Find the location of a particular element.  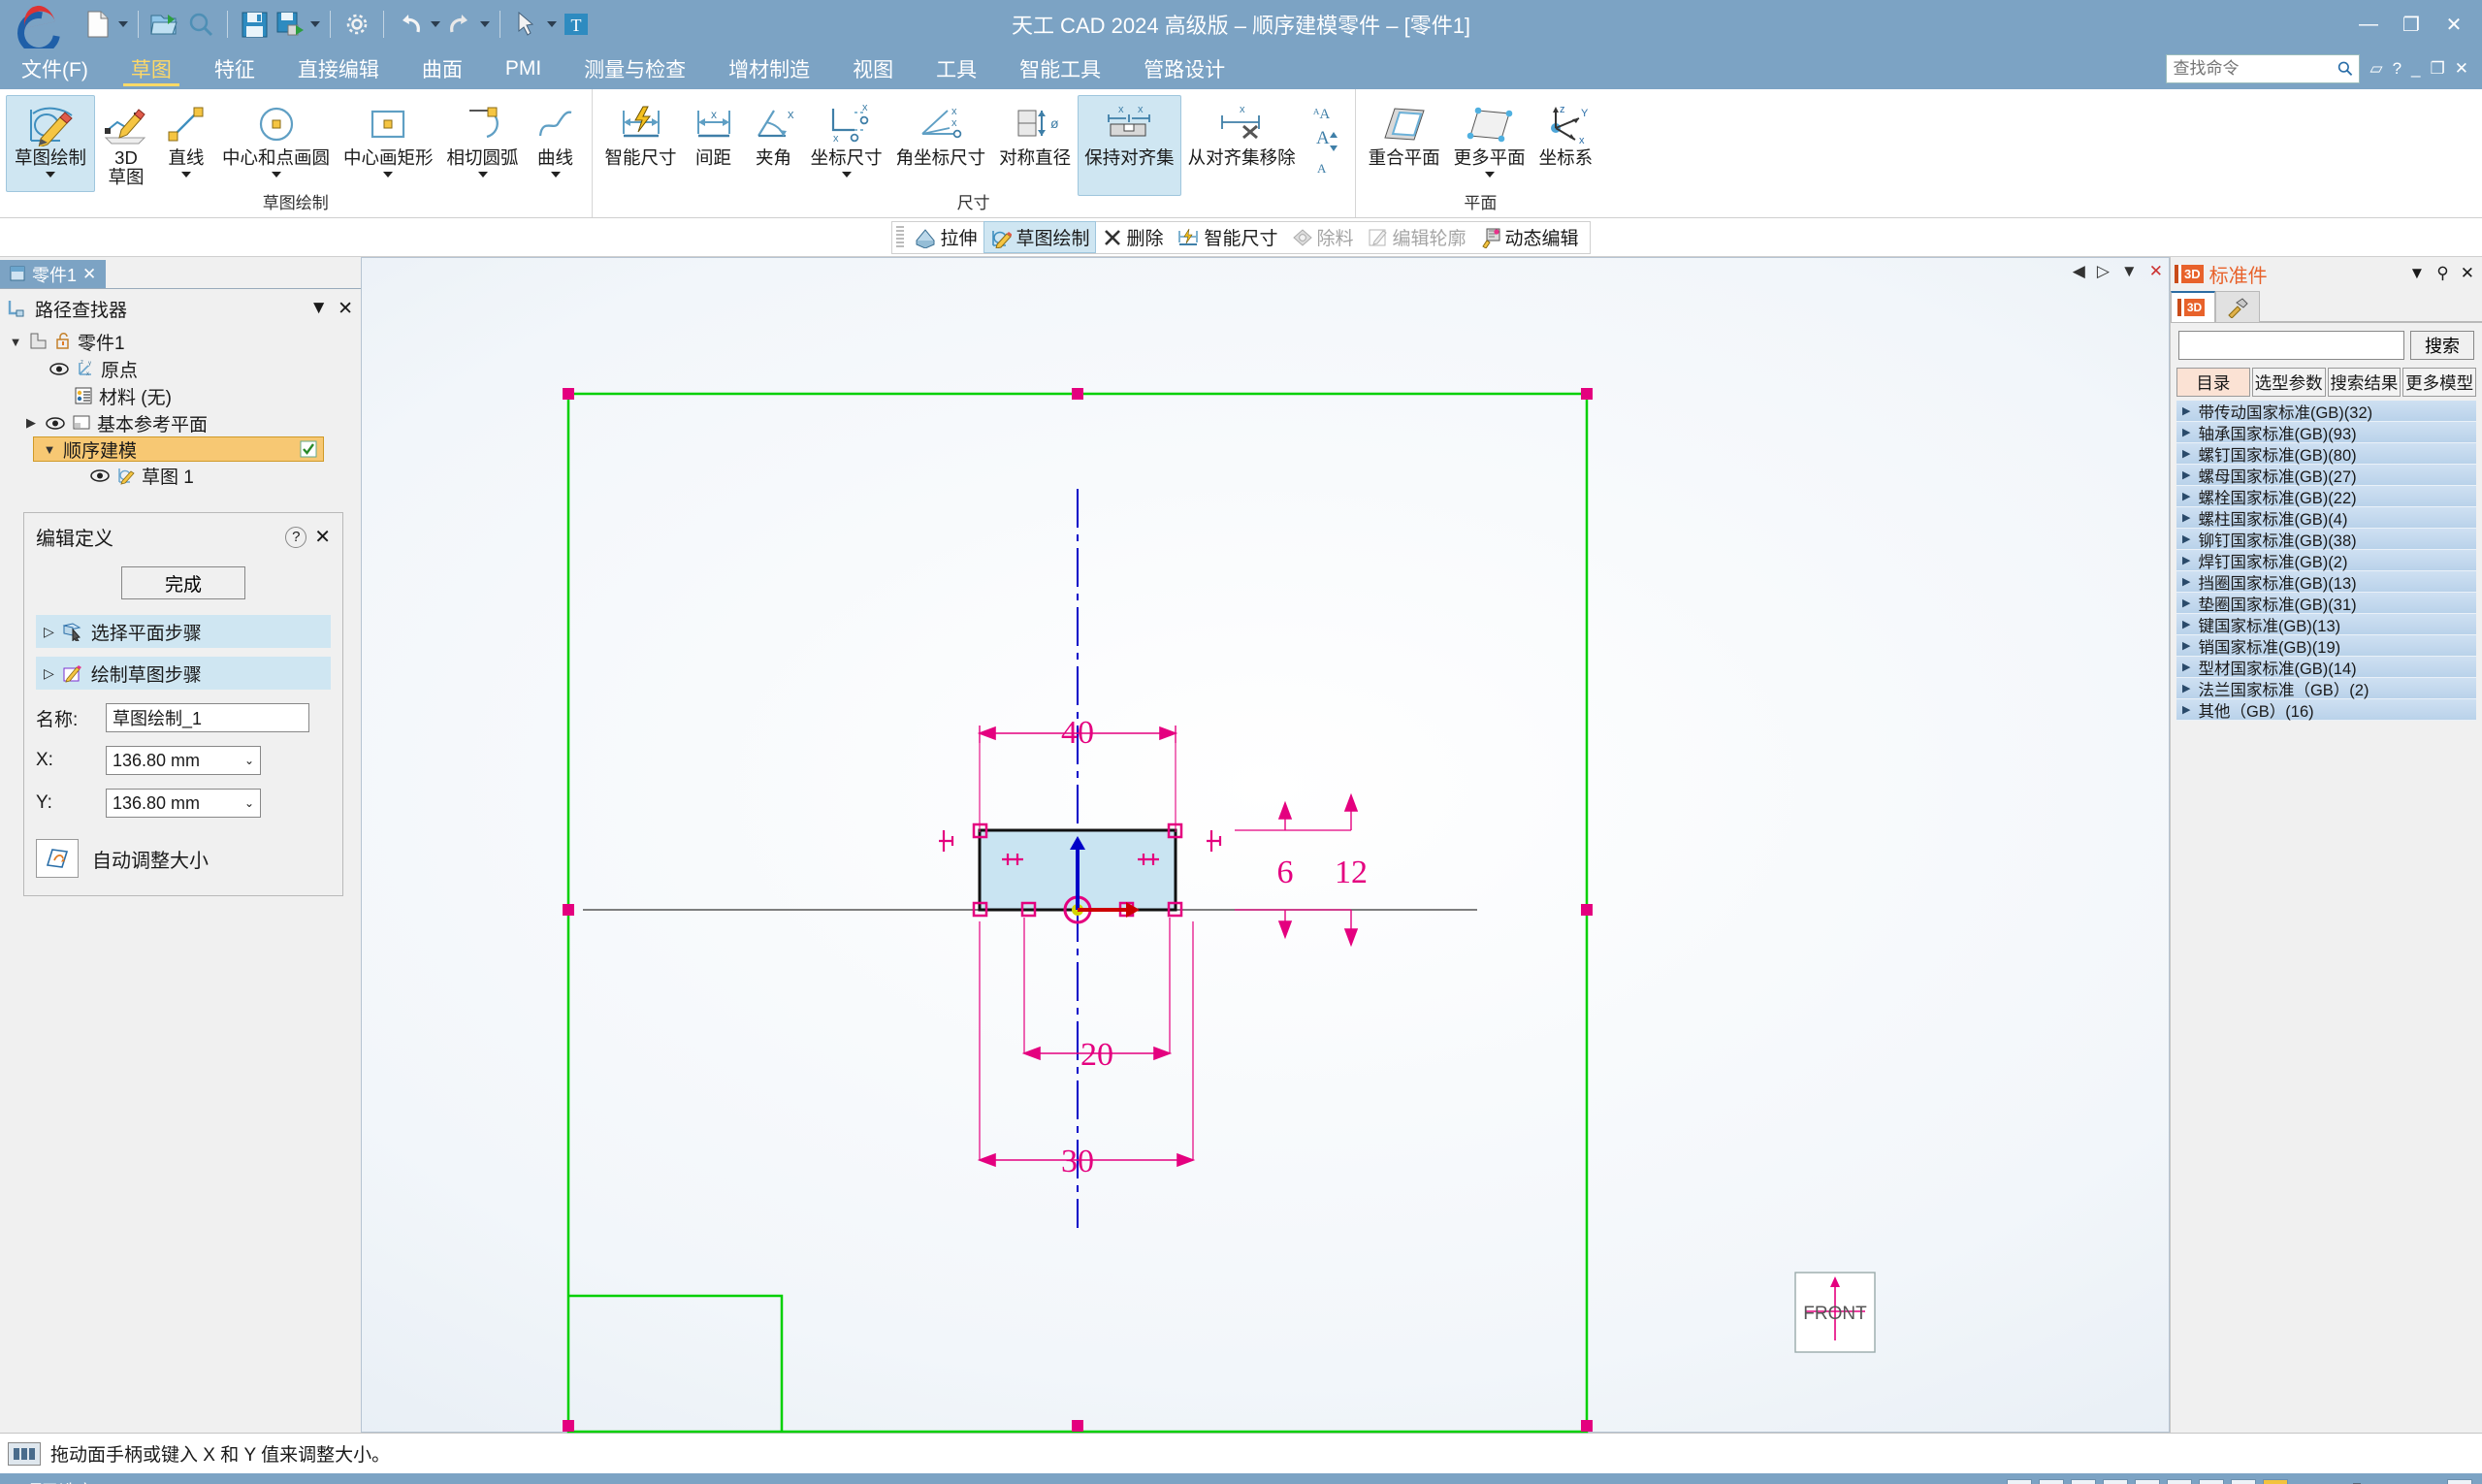

view-cube: FRONT is located at coordinates (1835, 1312).